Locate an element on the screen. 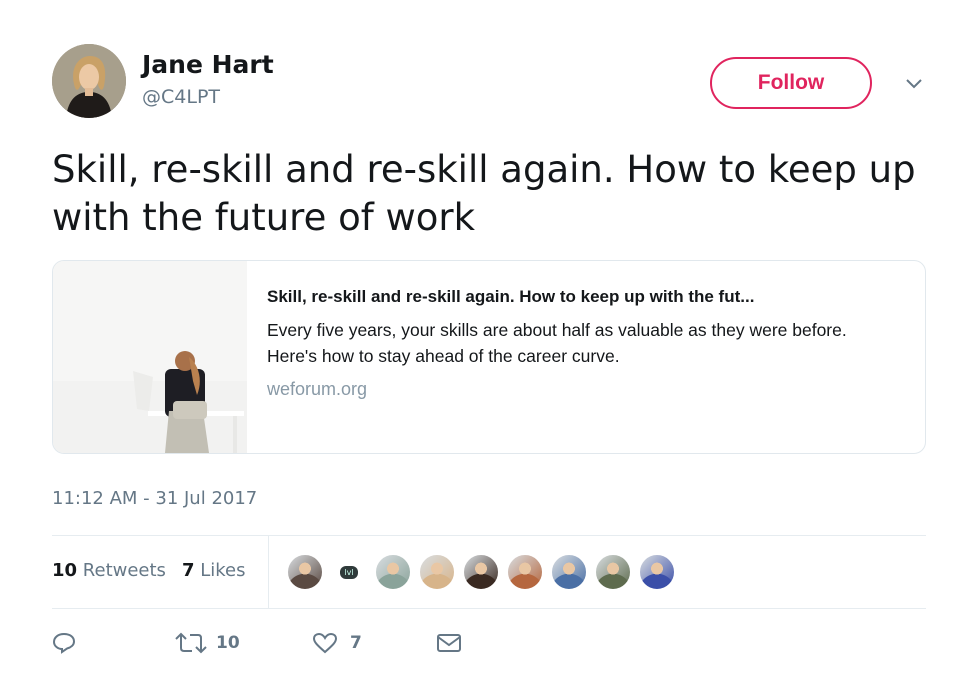 This screenshot has height=694, width=972. tweet-timestamp: 11:12 AM - 31 Jul 2017 is located at coordinates (154, 498).